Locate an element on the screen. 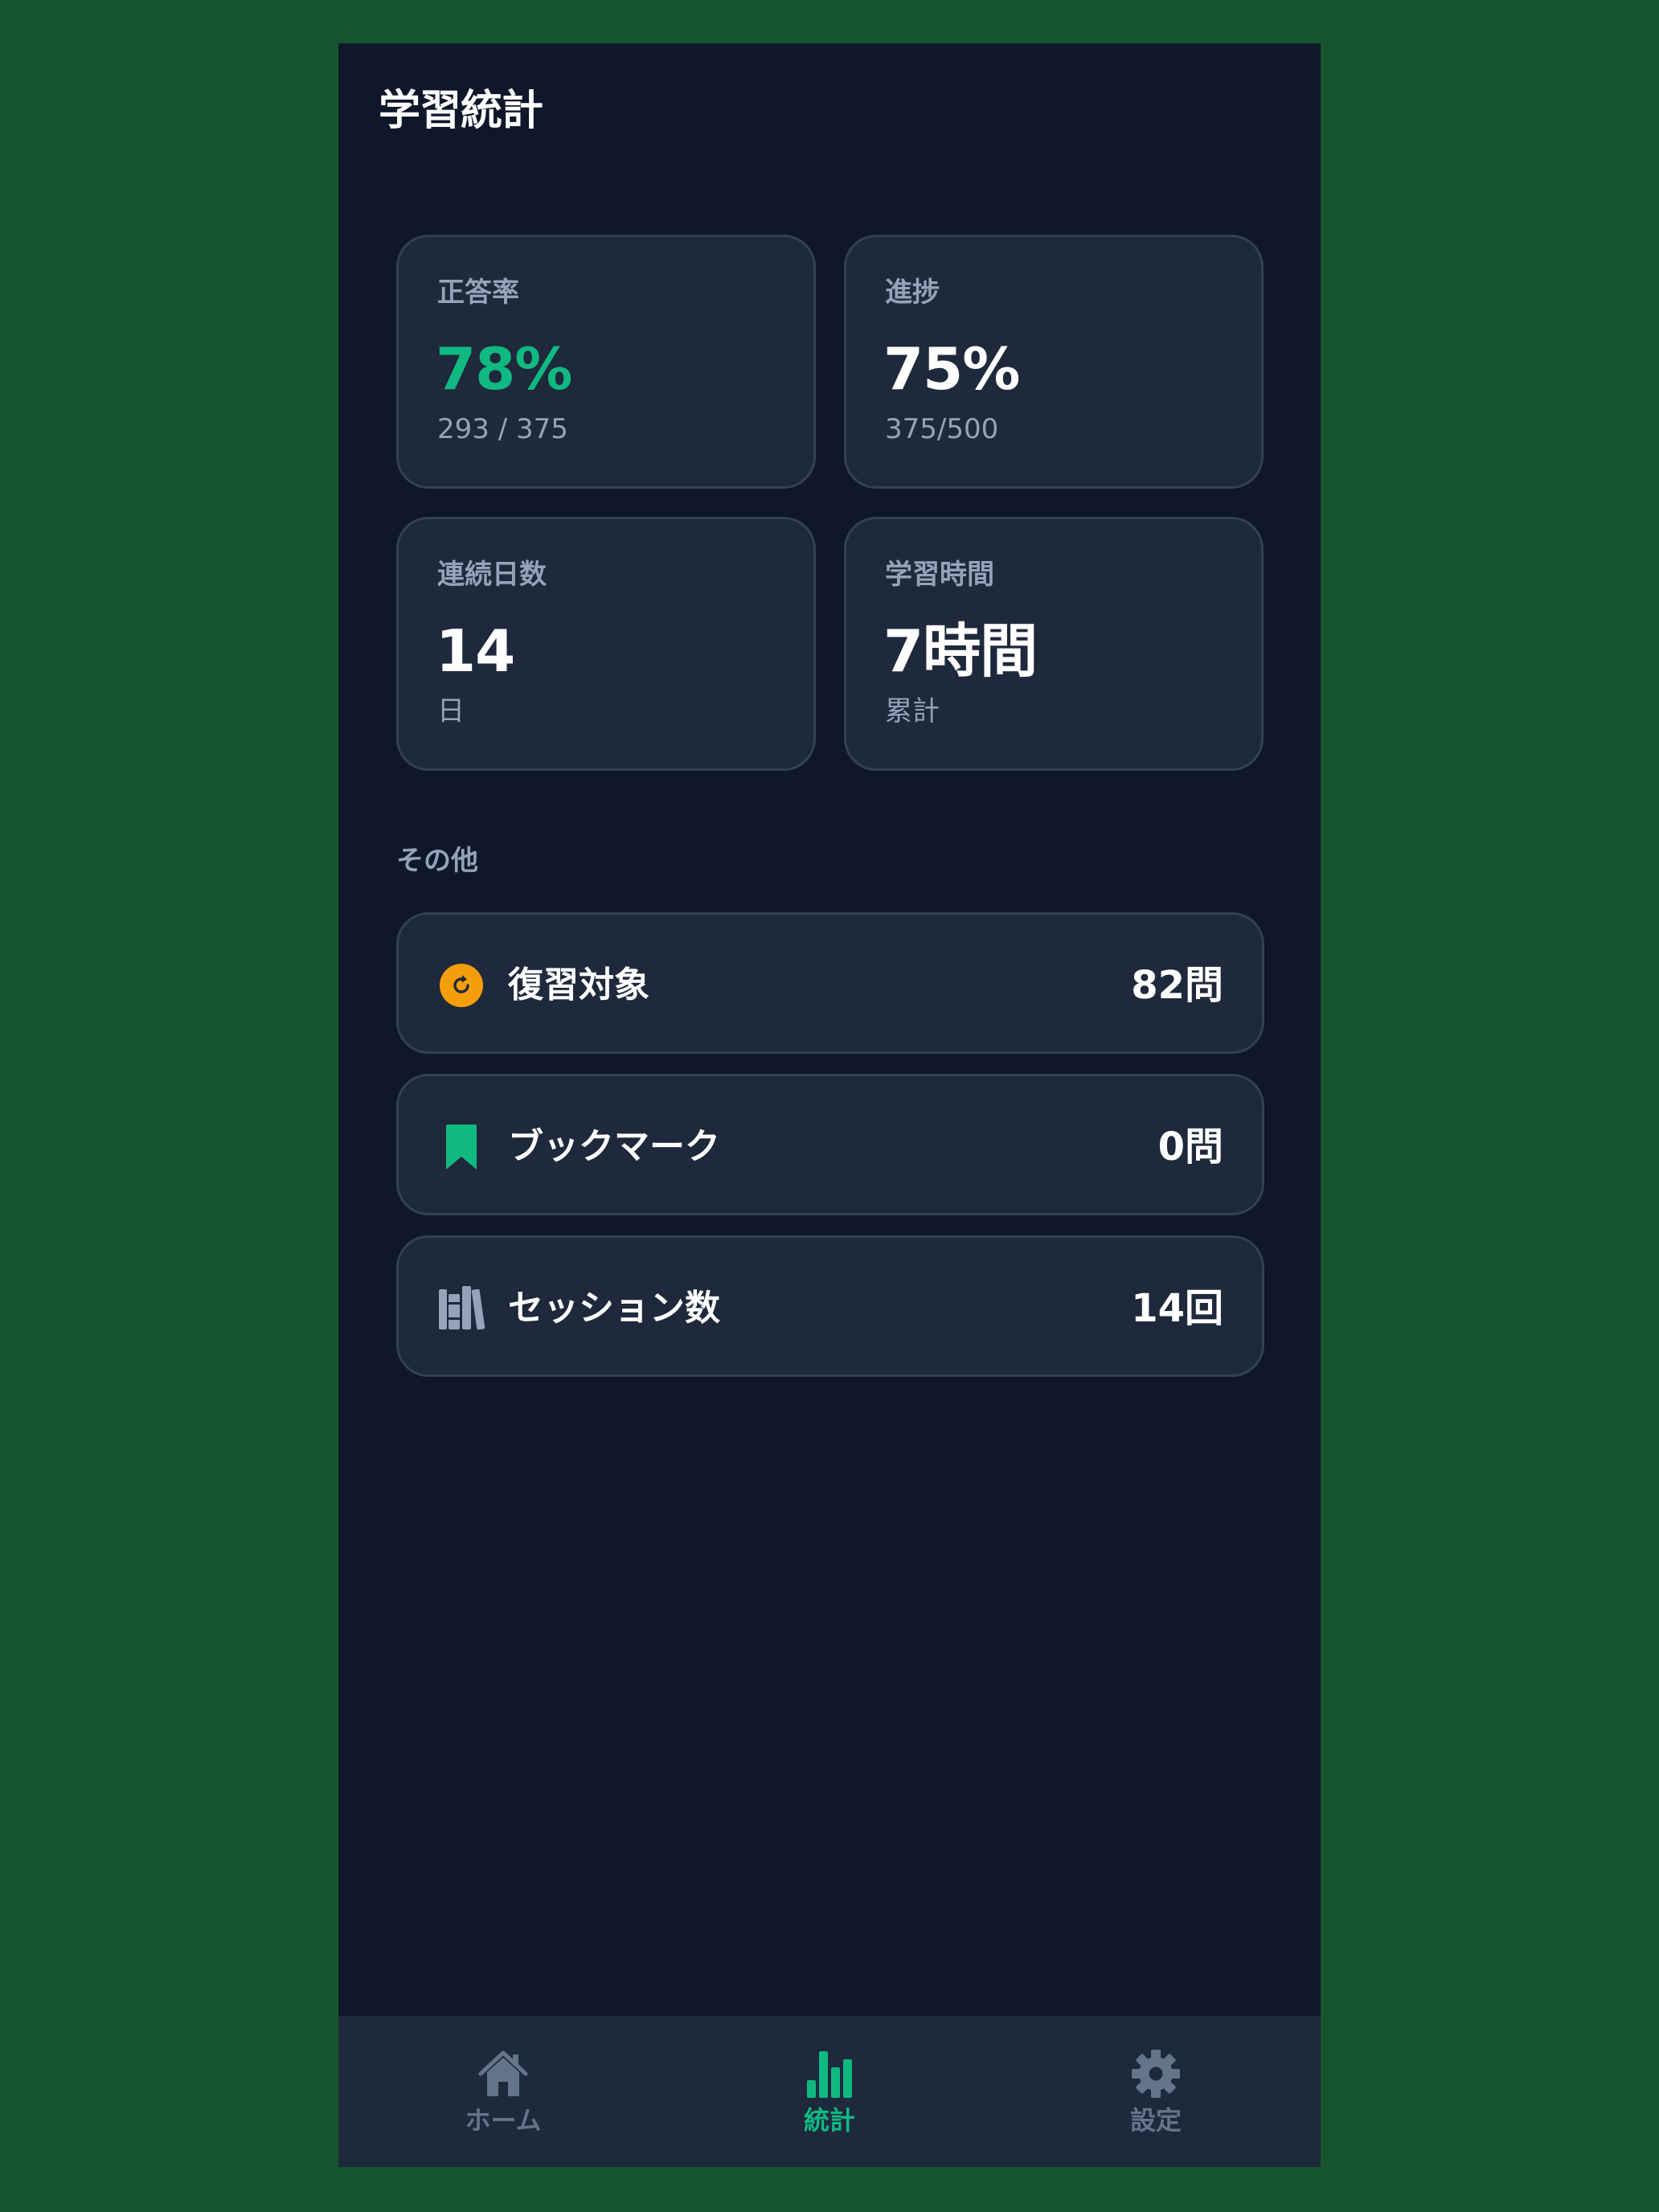  stat-label: 連続日数 is located at coordinates (492, 575).